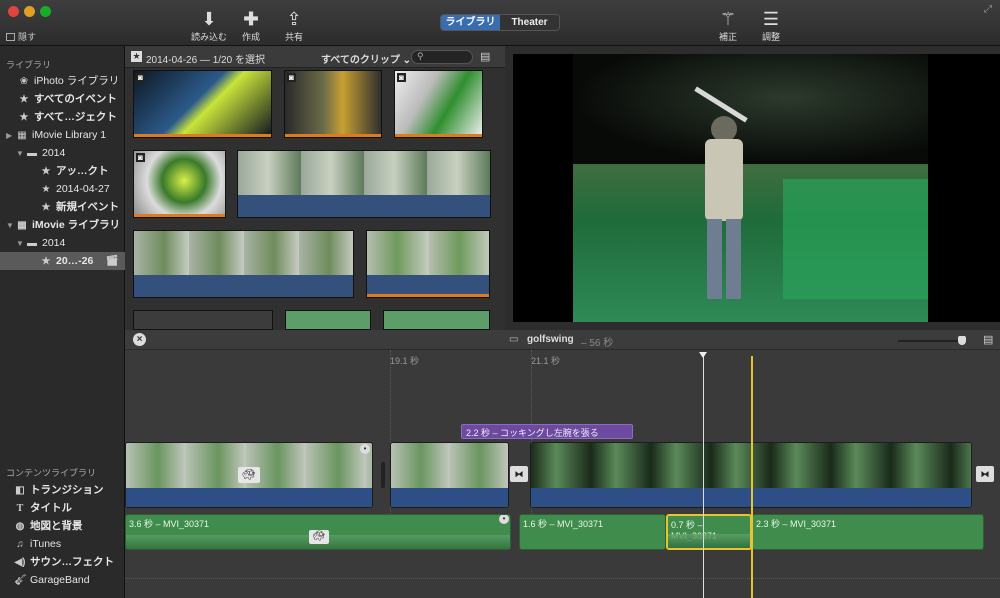  I want to click on globe-icon: ◍, so click(20, 526).